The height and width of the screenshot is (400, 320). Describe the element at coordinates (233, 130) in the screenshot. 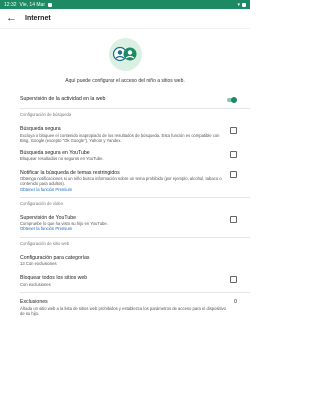

I see `safe-search-checkbox` at that location.